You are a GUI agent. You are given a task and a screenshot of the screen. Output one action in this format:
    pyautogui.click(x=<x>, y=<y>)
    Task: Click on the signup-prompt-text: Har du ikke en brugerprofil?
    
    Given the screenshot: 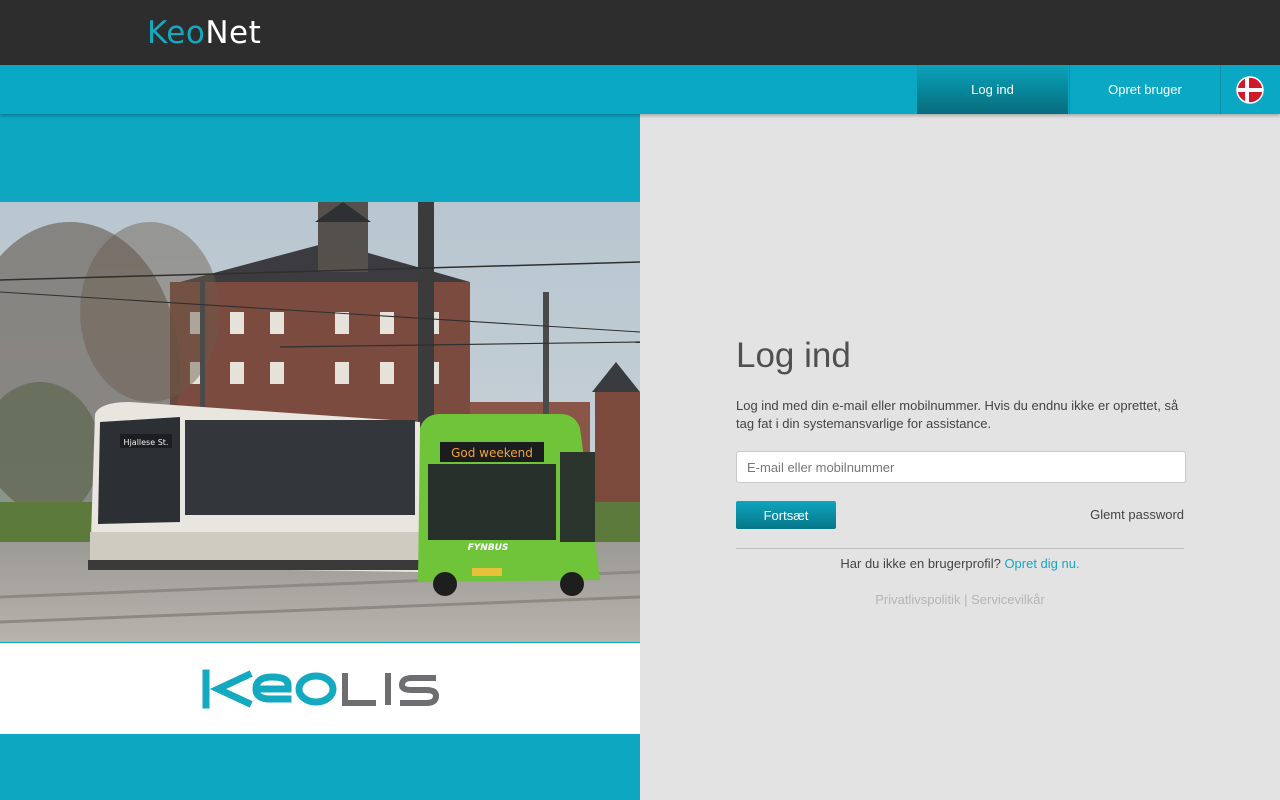 What is the action you would take?
    pyautogui.click(x=920, y=563)
    